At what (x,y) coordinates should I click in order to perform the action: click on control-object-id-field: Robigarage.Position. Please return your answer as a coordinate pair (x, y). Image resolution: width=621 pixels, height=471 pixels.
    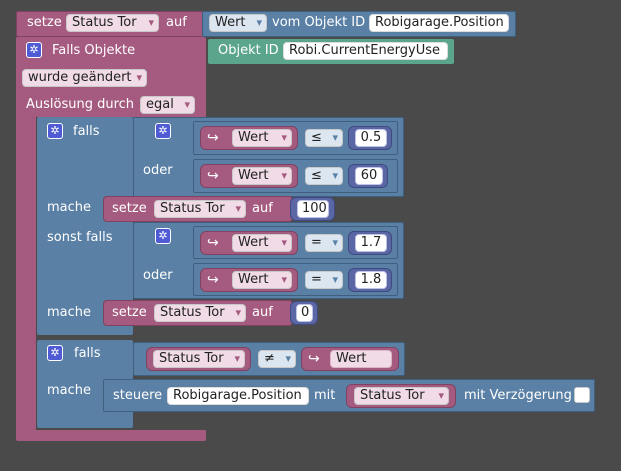
    Looking at the image, I should click on (238, 396).